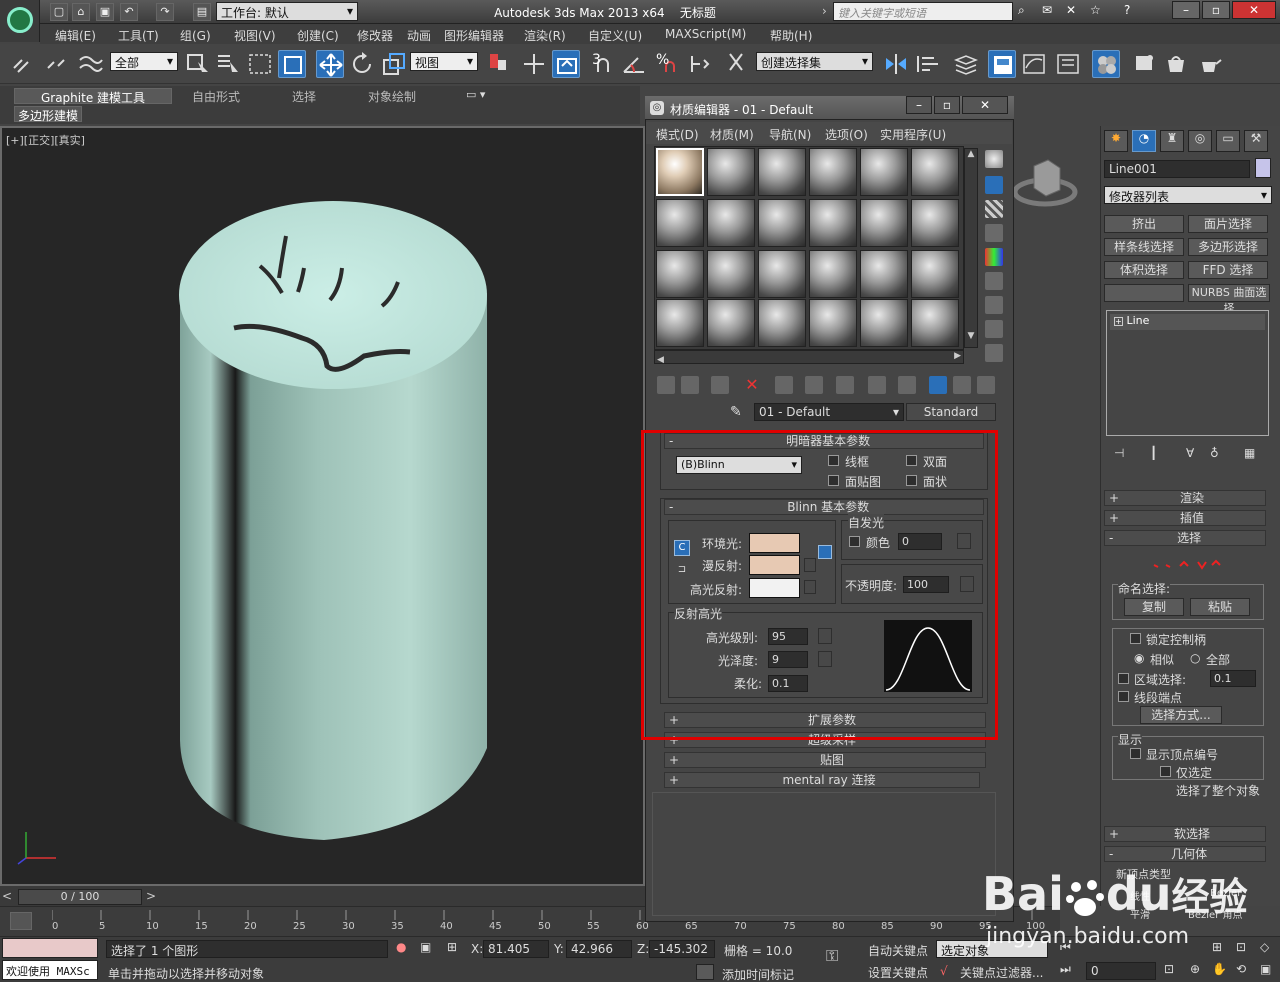  What do you see at coordinates (90, 64) in the screenshot?
I see `bind-spacewarp-icon` at bounding box center [90, 64].